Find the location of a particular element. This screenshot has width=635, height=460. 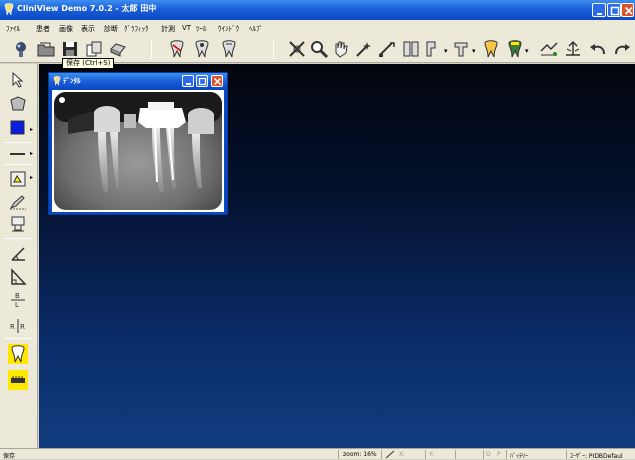

undo-icon is located at coordinates (598, 49).